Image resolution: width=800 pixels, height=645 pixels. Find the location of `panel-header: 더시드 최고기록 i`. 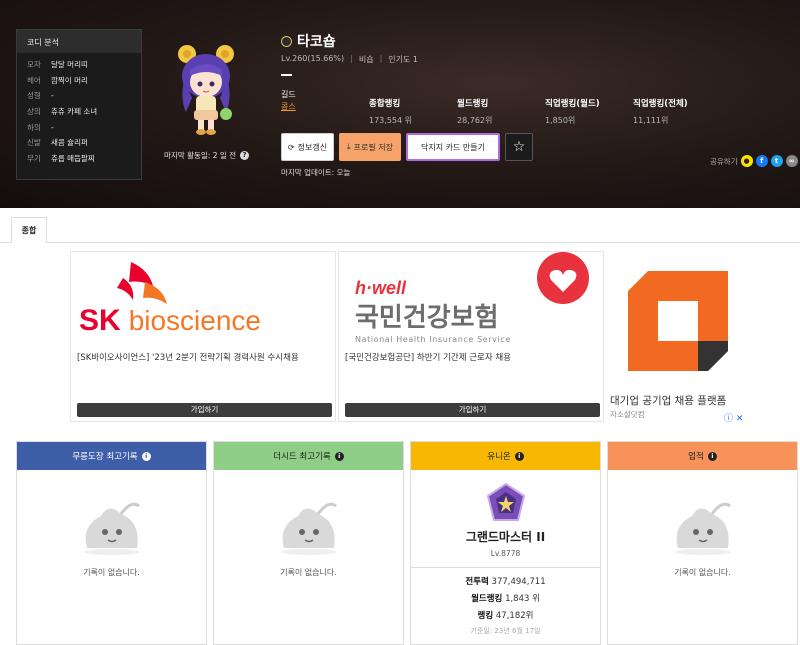

panel-header: 더시드 최고기록 i is located at coordinates (308, 456).